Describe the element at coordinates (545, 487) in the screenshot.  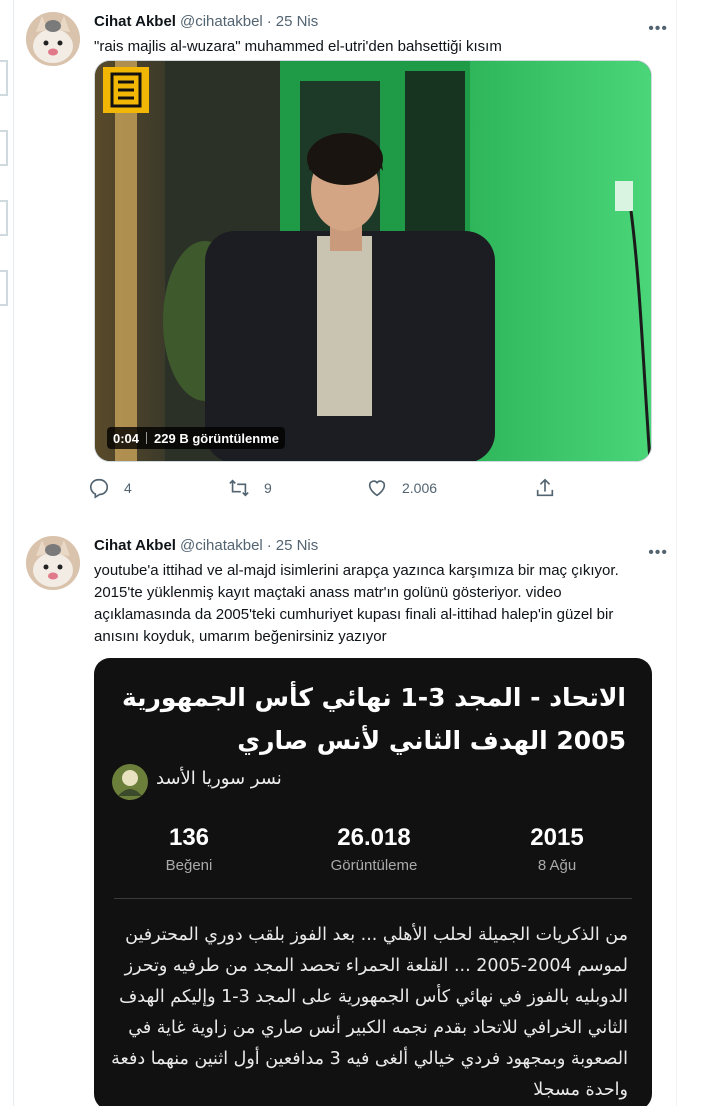
I see `share-icon` at that location.